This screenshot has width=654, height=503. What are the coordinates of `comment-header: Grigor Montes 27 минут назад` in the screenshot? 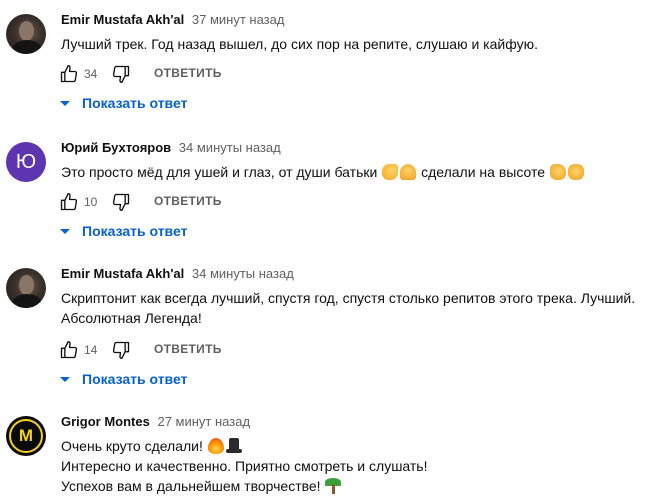 It's located at (155, 421).